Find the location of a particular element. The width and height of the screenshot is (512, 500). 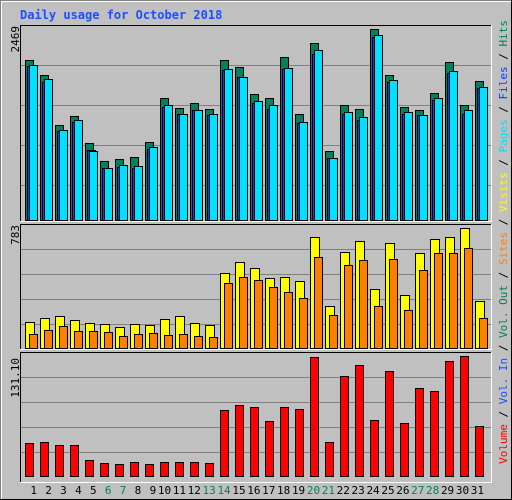

x-label-day-22: 22 is located at coordinates (343, 490).